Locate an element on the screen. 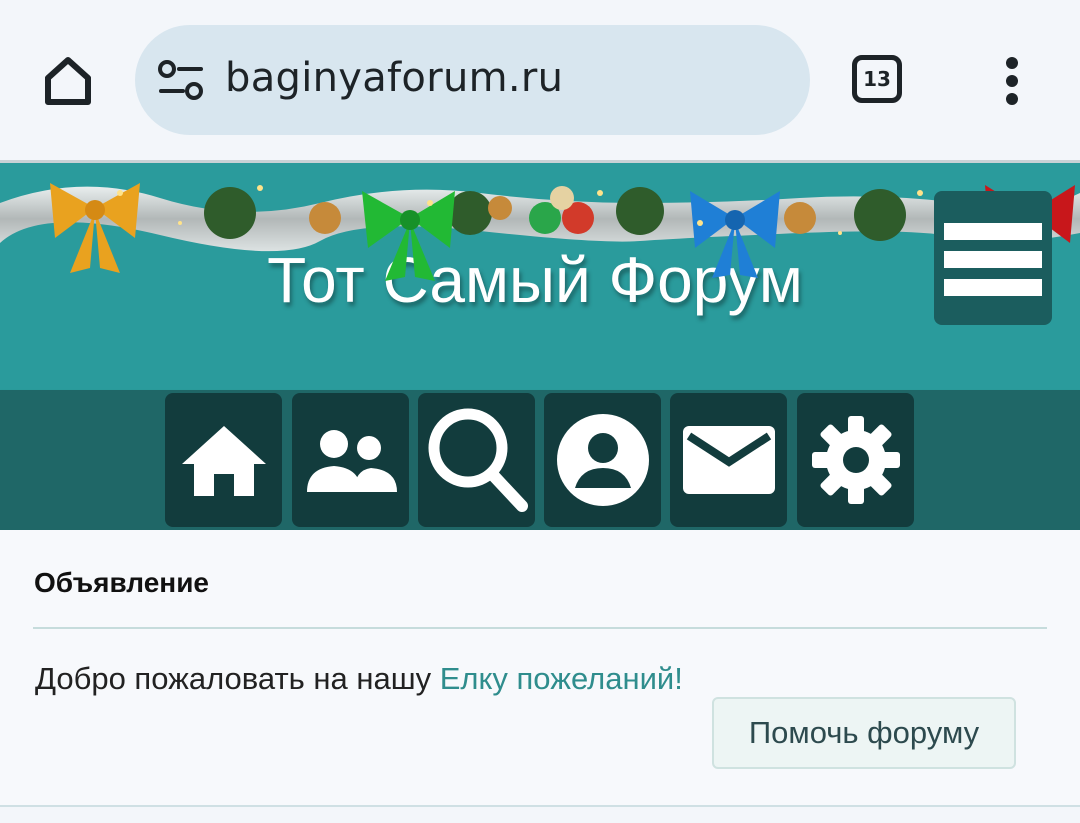 This screenshot has height=823, width=1080. christmas-garland-decoration is located at coordinates (540, 232).